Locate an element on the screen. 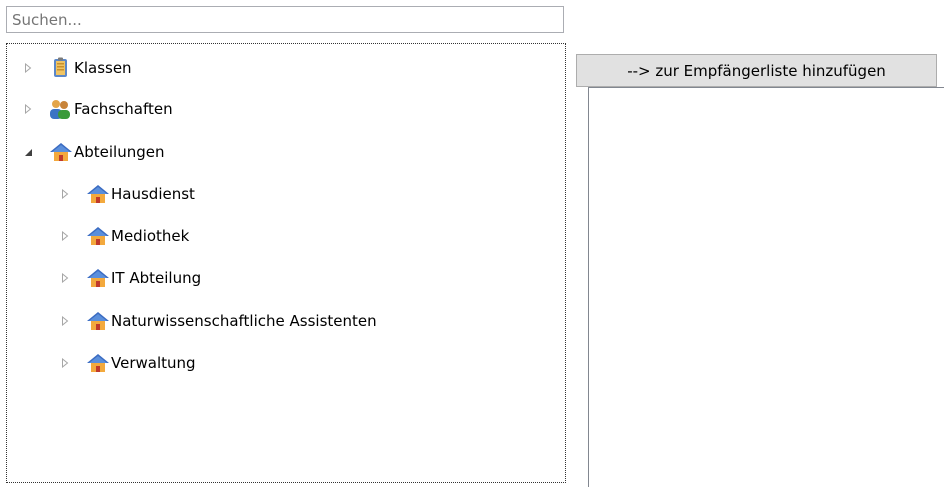 The image size is (944, 487). tree-item-verwaltung: Verwaltung is located at coordinates (127, 363).